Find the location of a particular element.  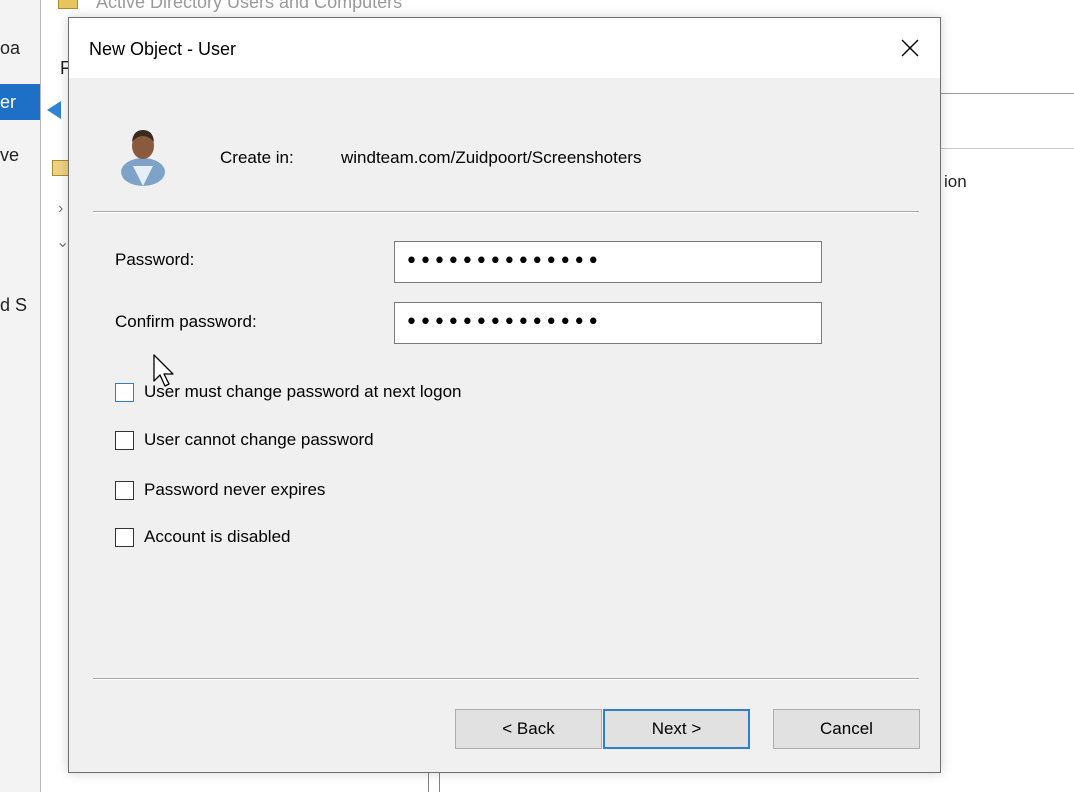

console-tree-item: ve is located at coordinates (9, 155).